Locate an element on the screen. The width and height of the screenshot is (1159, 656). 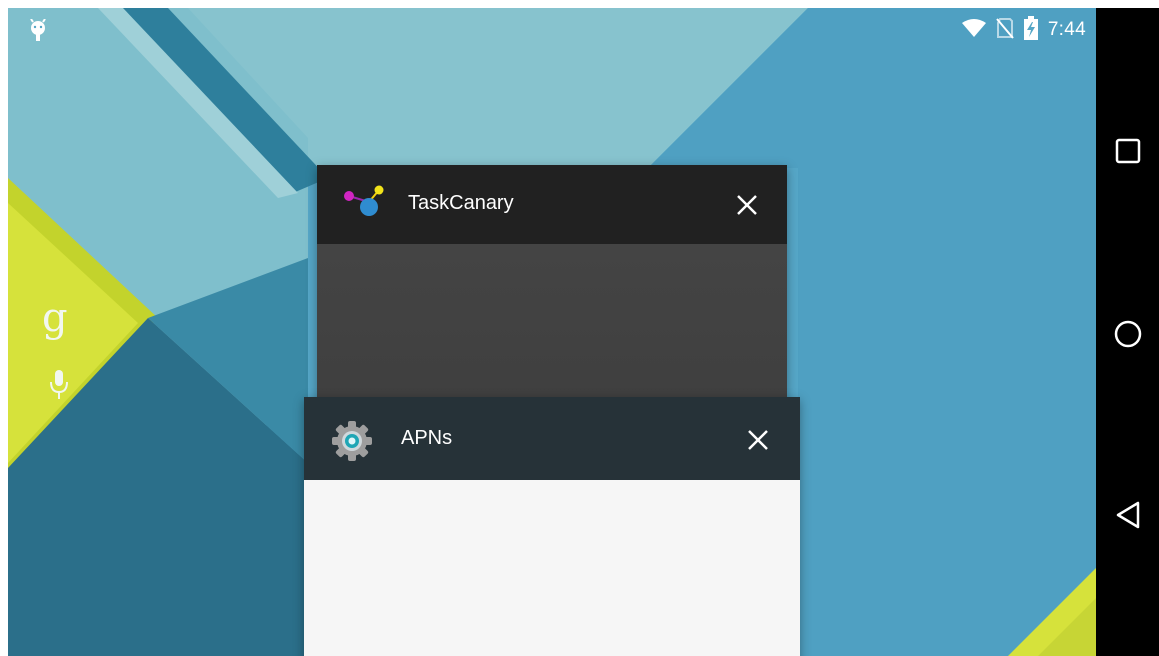
square-icon is located at coordinates (1127, 151).